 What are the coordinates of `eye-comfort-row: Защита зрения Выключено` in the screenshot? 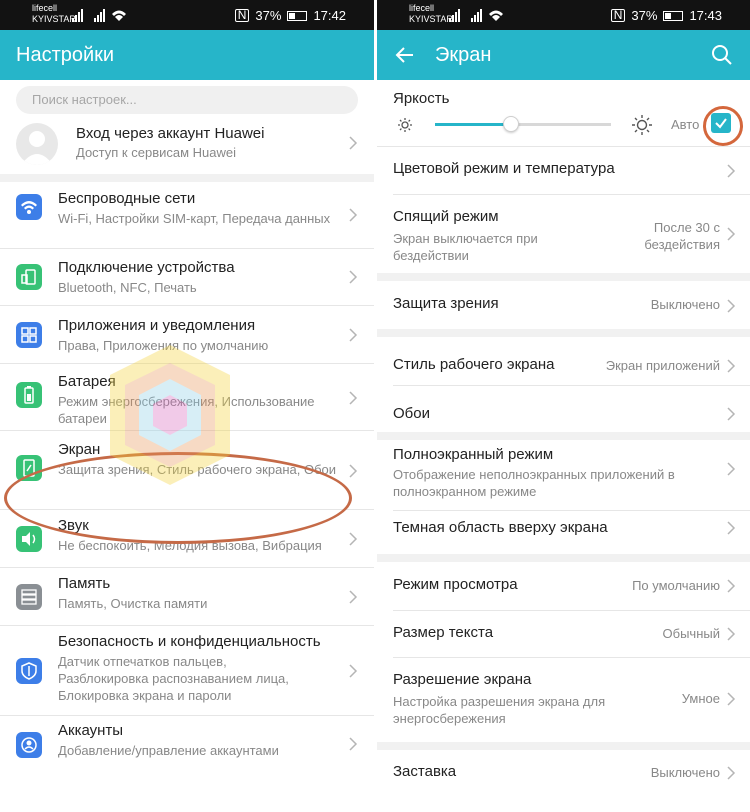 It's located at (571, 305).